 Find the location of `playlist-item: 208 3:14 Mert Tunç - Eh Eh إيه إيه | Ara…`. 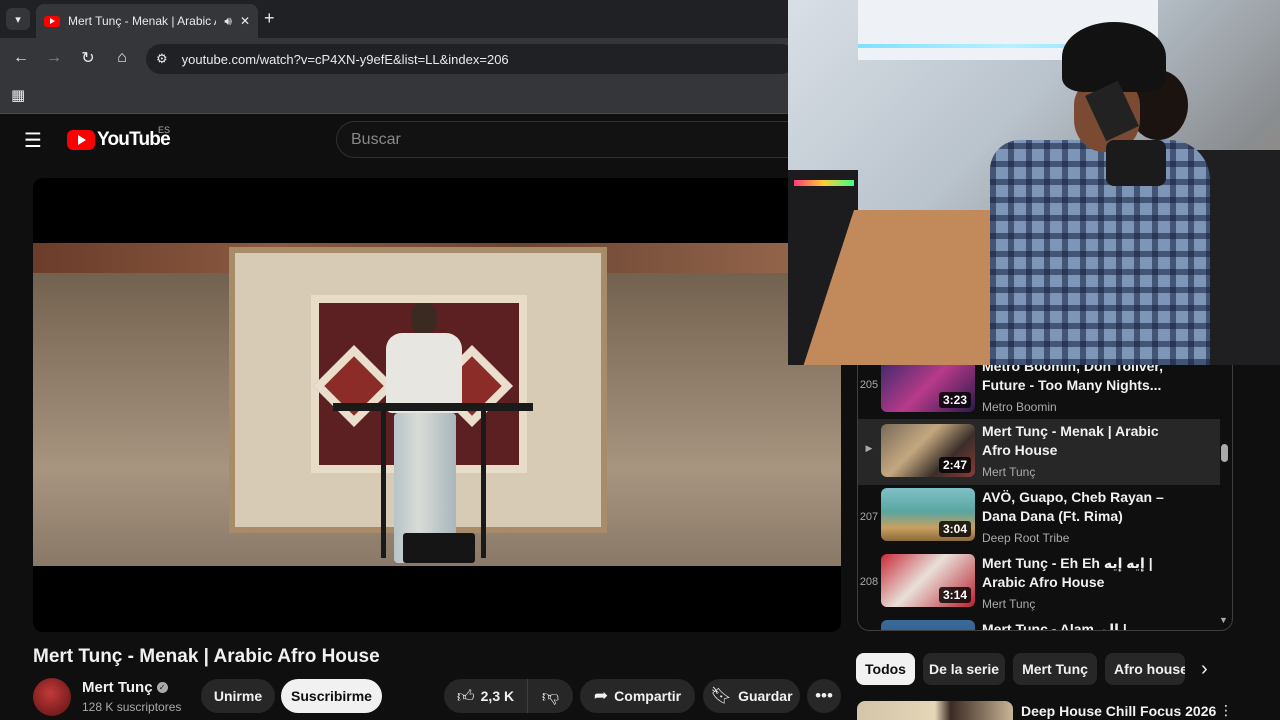

playlist-item: 208 3:14 Mert Tunç - Eh Eh إيه إيه | Ara… is located at coordinates (1039, 584).